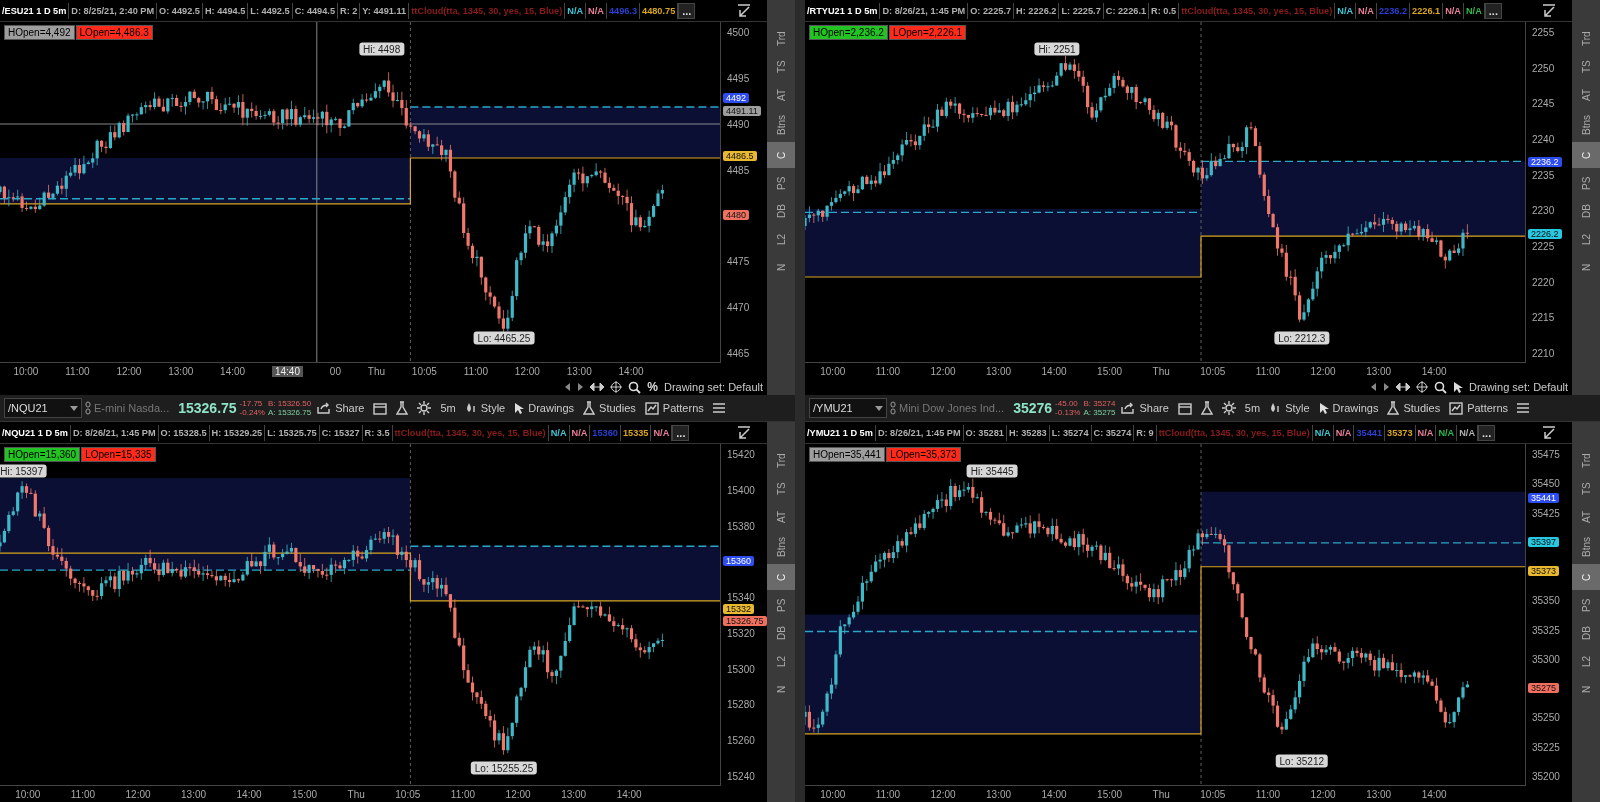 The width and height of the screenshot is (1600, 802). Describe the element at coordinates (1544, 688) in the screenshot. I see `price-tag: 35275` at that location.